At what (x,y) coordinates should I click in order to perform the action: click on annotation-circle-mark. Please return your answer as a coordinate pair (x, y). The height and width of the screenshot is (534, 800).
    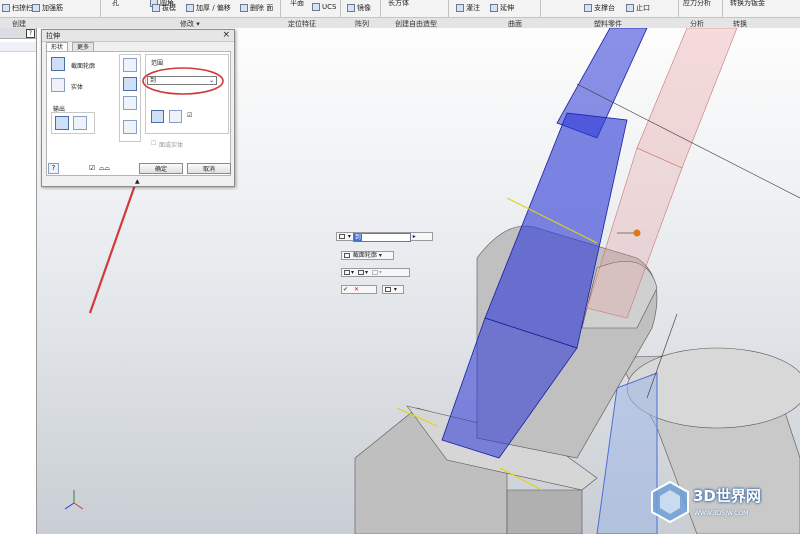
    Looking at the image, I should click on (183, 81).